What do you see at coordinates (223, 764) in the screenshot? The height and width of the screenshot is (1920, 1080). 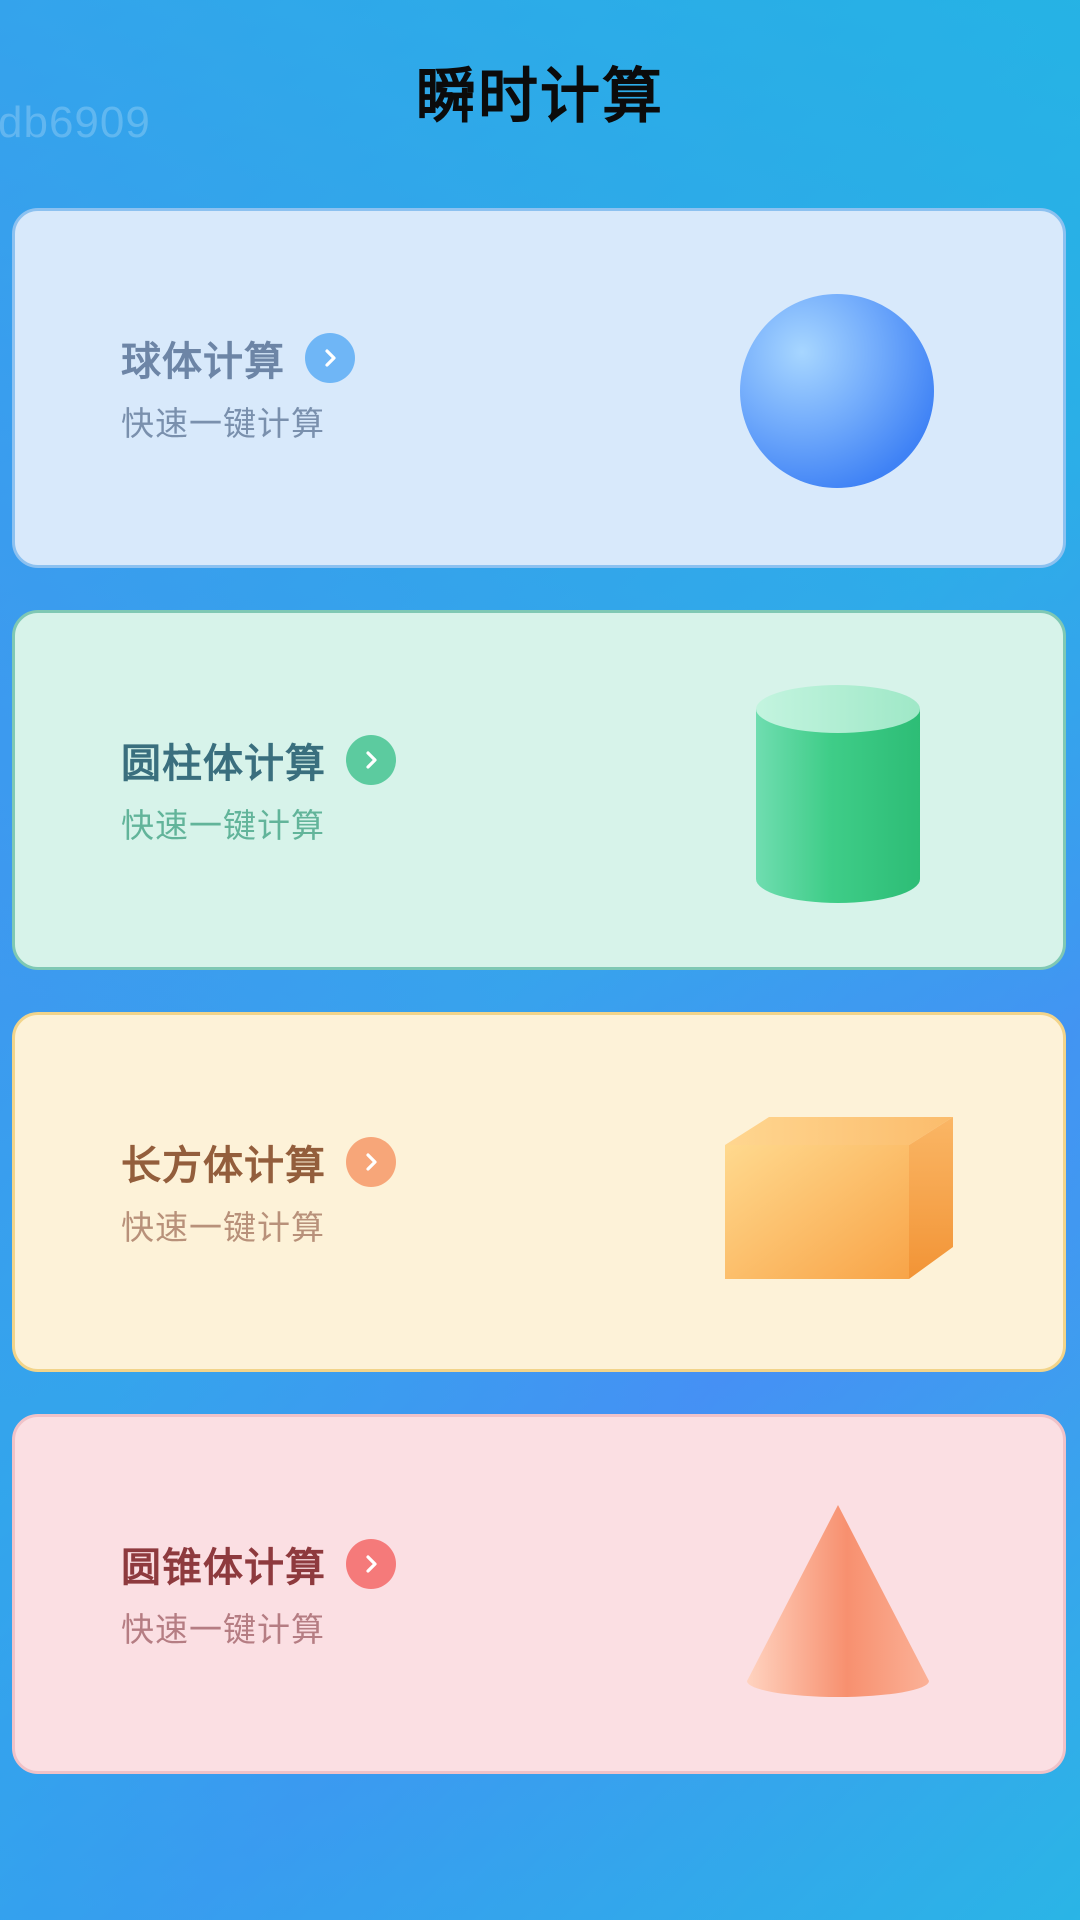 I see `card-title: 圆柱体计算` at bounding box center [223, 764].